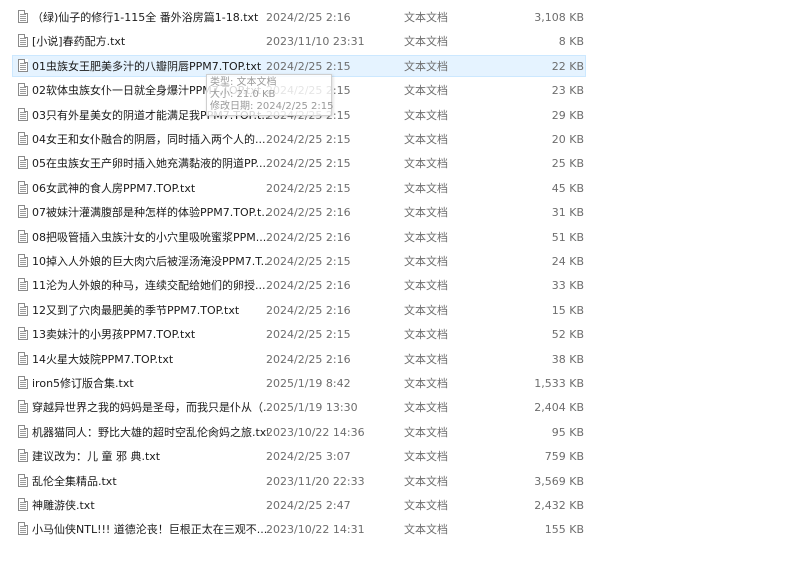  Describe the element at coordinates (299, 505) in the screenshot. I see `file-row: 神雕游侠.txt 2024/2/25 2:47 文本文档 2,432 KB` at that location.